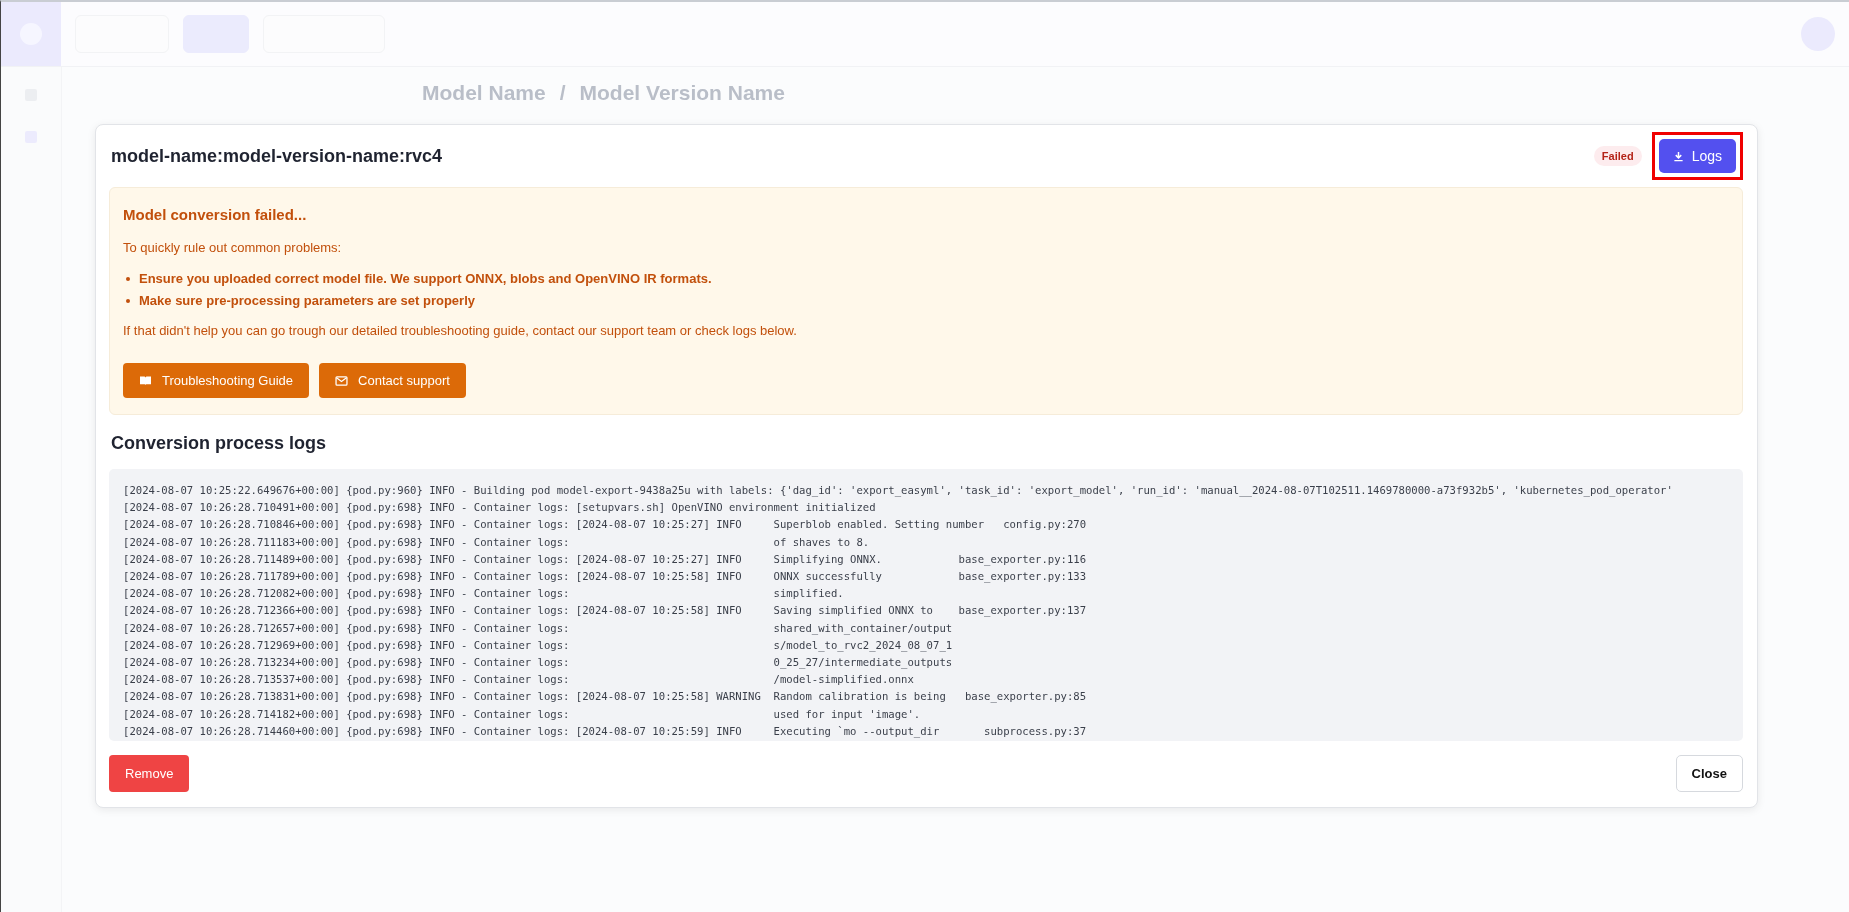 The image size is (1849, 912). I want to click on log-line: [2024-08-07 10:26:28.714460+00:00] {pod.py:698} INFO - Container logs: [2024-08-07 10:25:59] INFO Executing `mo --output_dir subprocess.py:37, so click(605, 731).